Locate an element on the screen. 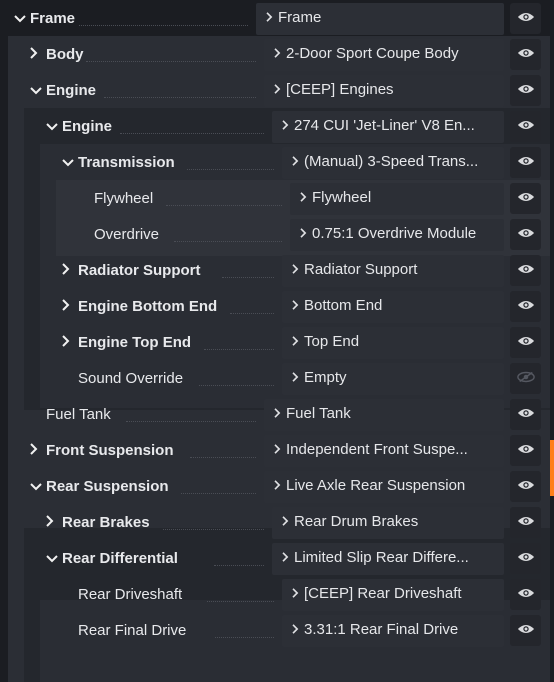  tree-node-label: Rear Final Drive is located at coordinates (132, 630).